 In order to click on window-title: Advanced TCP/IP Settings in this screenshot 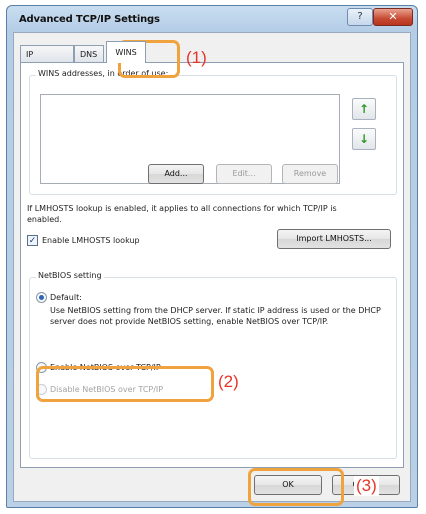, I will do `click(89, 19)`.